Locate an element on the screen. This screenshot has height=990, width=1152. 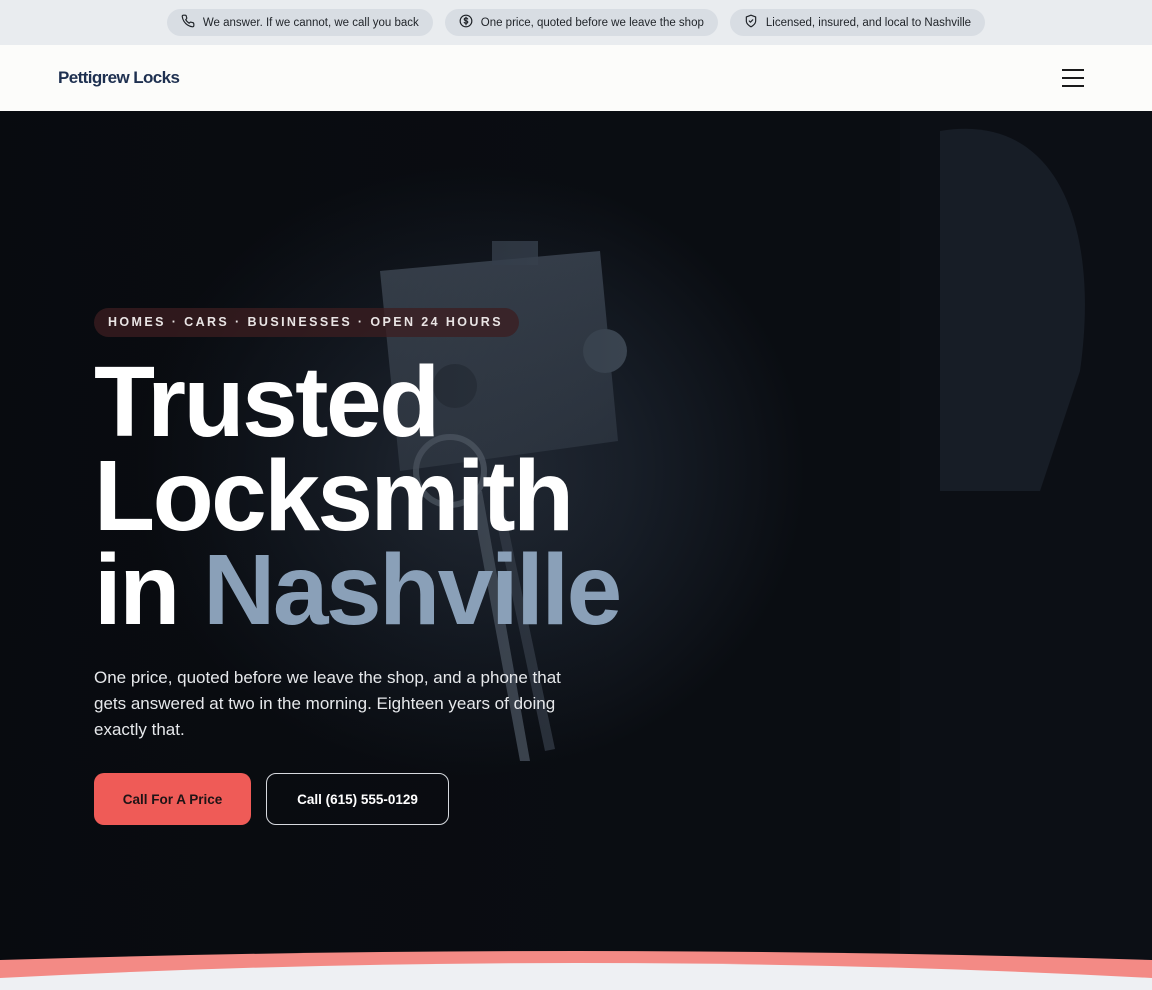
dollar-circle-icon is located at coordinates (466, 22).